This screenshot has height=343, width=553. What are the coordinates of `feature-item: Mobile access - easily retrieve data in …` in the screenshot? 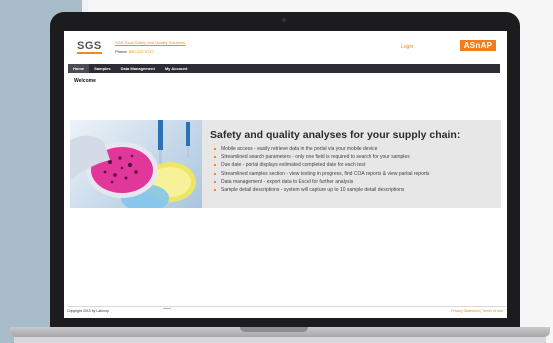 It's located at (321, 149).